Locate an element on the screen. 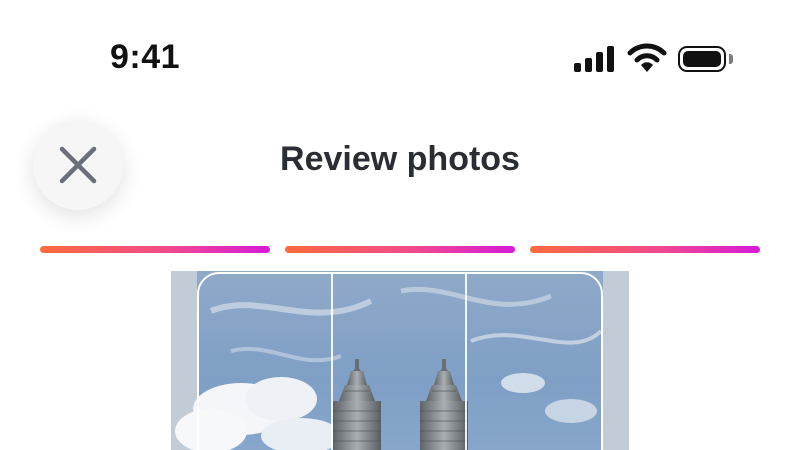 Image resolution: width=800 pixels, height=450 pixels. battery-icon is located at coordinates (702, 59).